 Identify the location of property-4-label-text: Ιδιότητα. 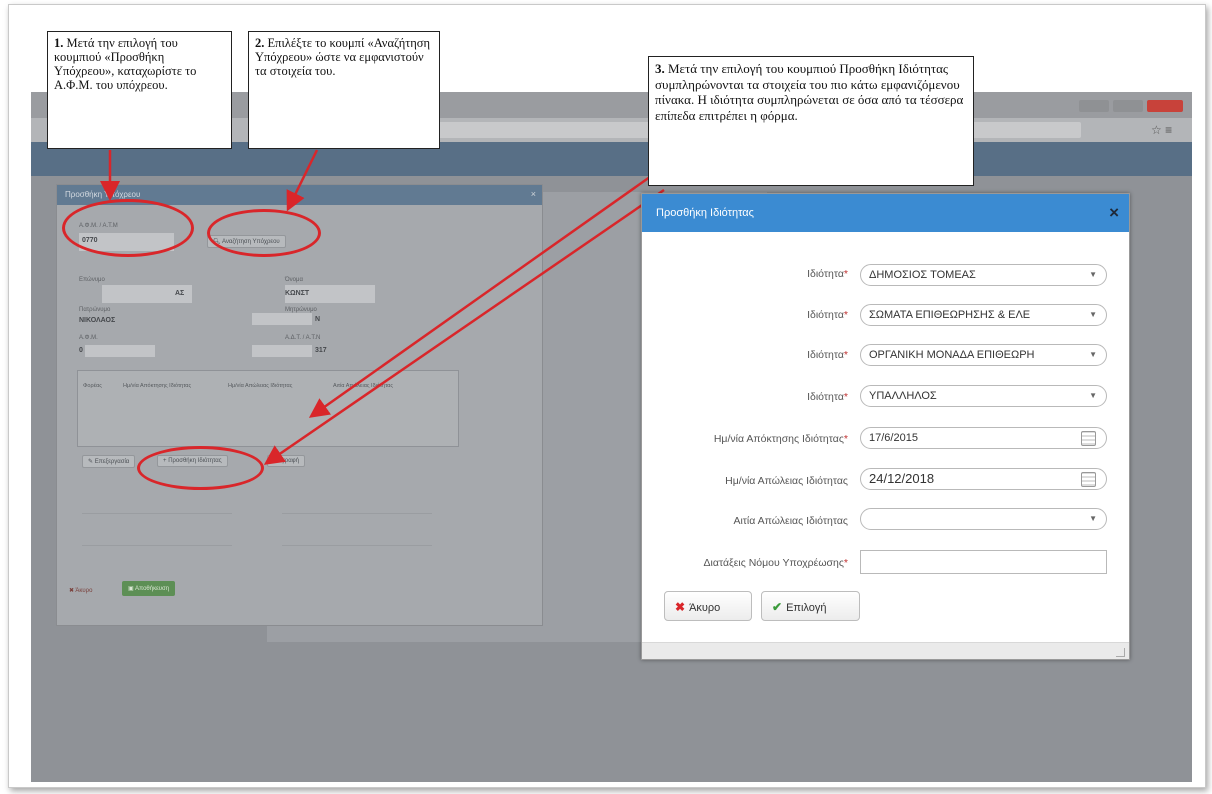
(825, 397).